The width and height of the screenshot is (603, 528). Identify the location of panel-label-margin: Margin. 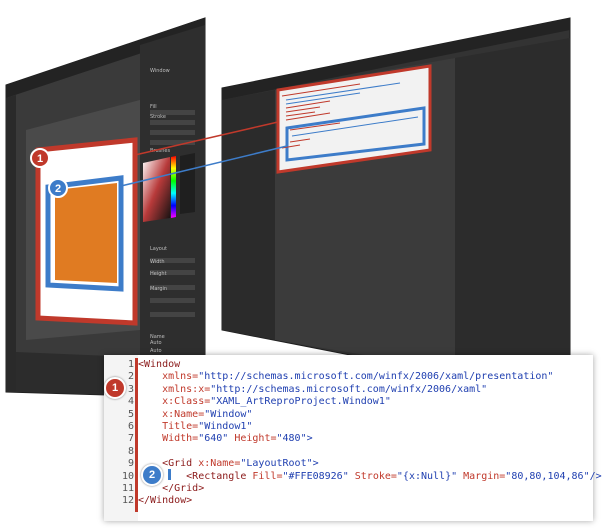
(158, 289).